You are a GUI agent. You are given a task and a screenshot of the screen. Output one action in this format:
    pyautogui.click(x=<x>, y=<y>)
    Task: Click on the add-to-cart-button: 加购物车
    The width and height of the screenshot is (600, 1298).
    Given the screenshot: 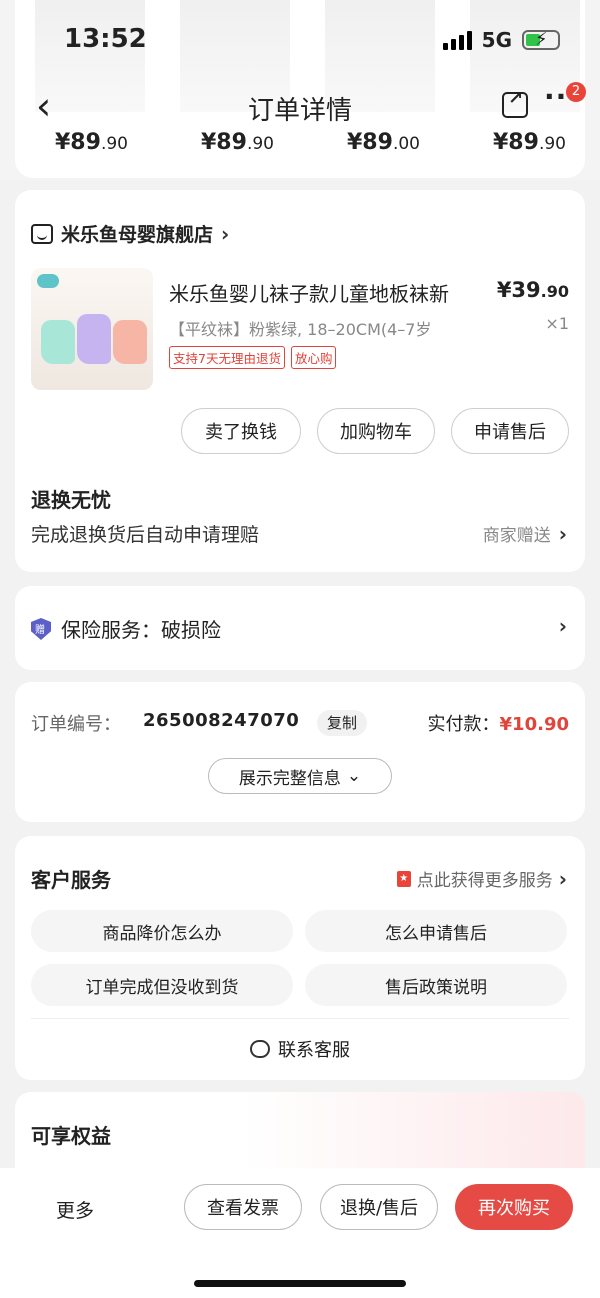 What is the action you would take?
    pyautogui.click(x=376, y=431)
    